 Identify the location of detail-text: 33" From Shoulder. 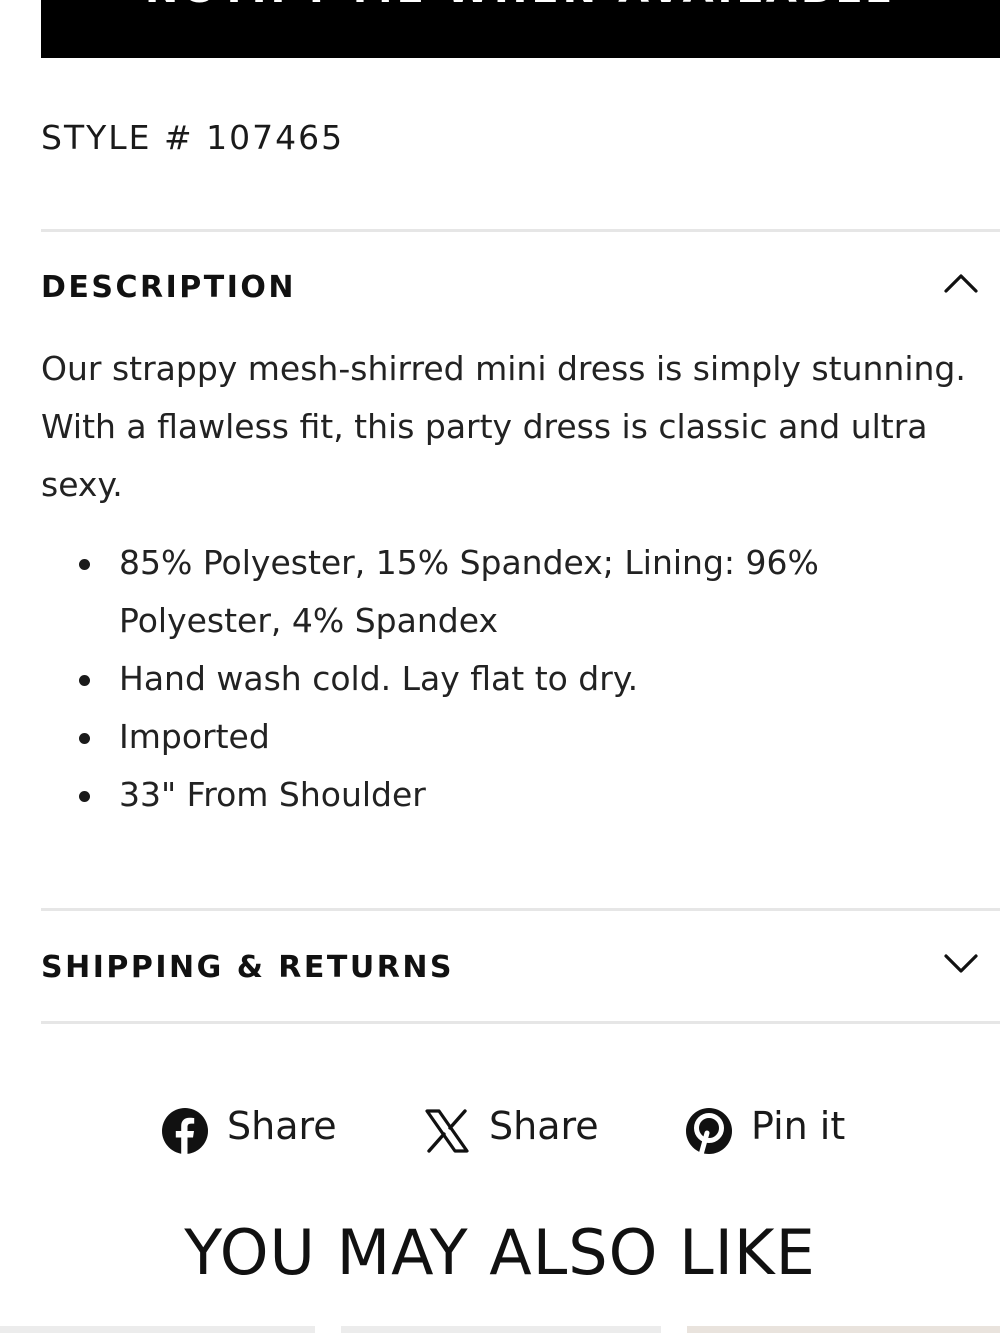
(272, 794).